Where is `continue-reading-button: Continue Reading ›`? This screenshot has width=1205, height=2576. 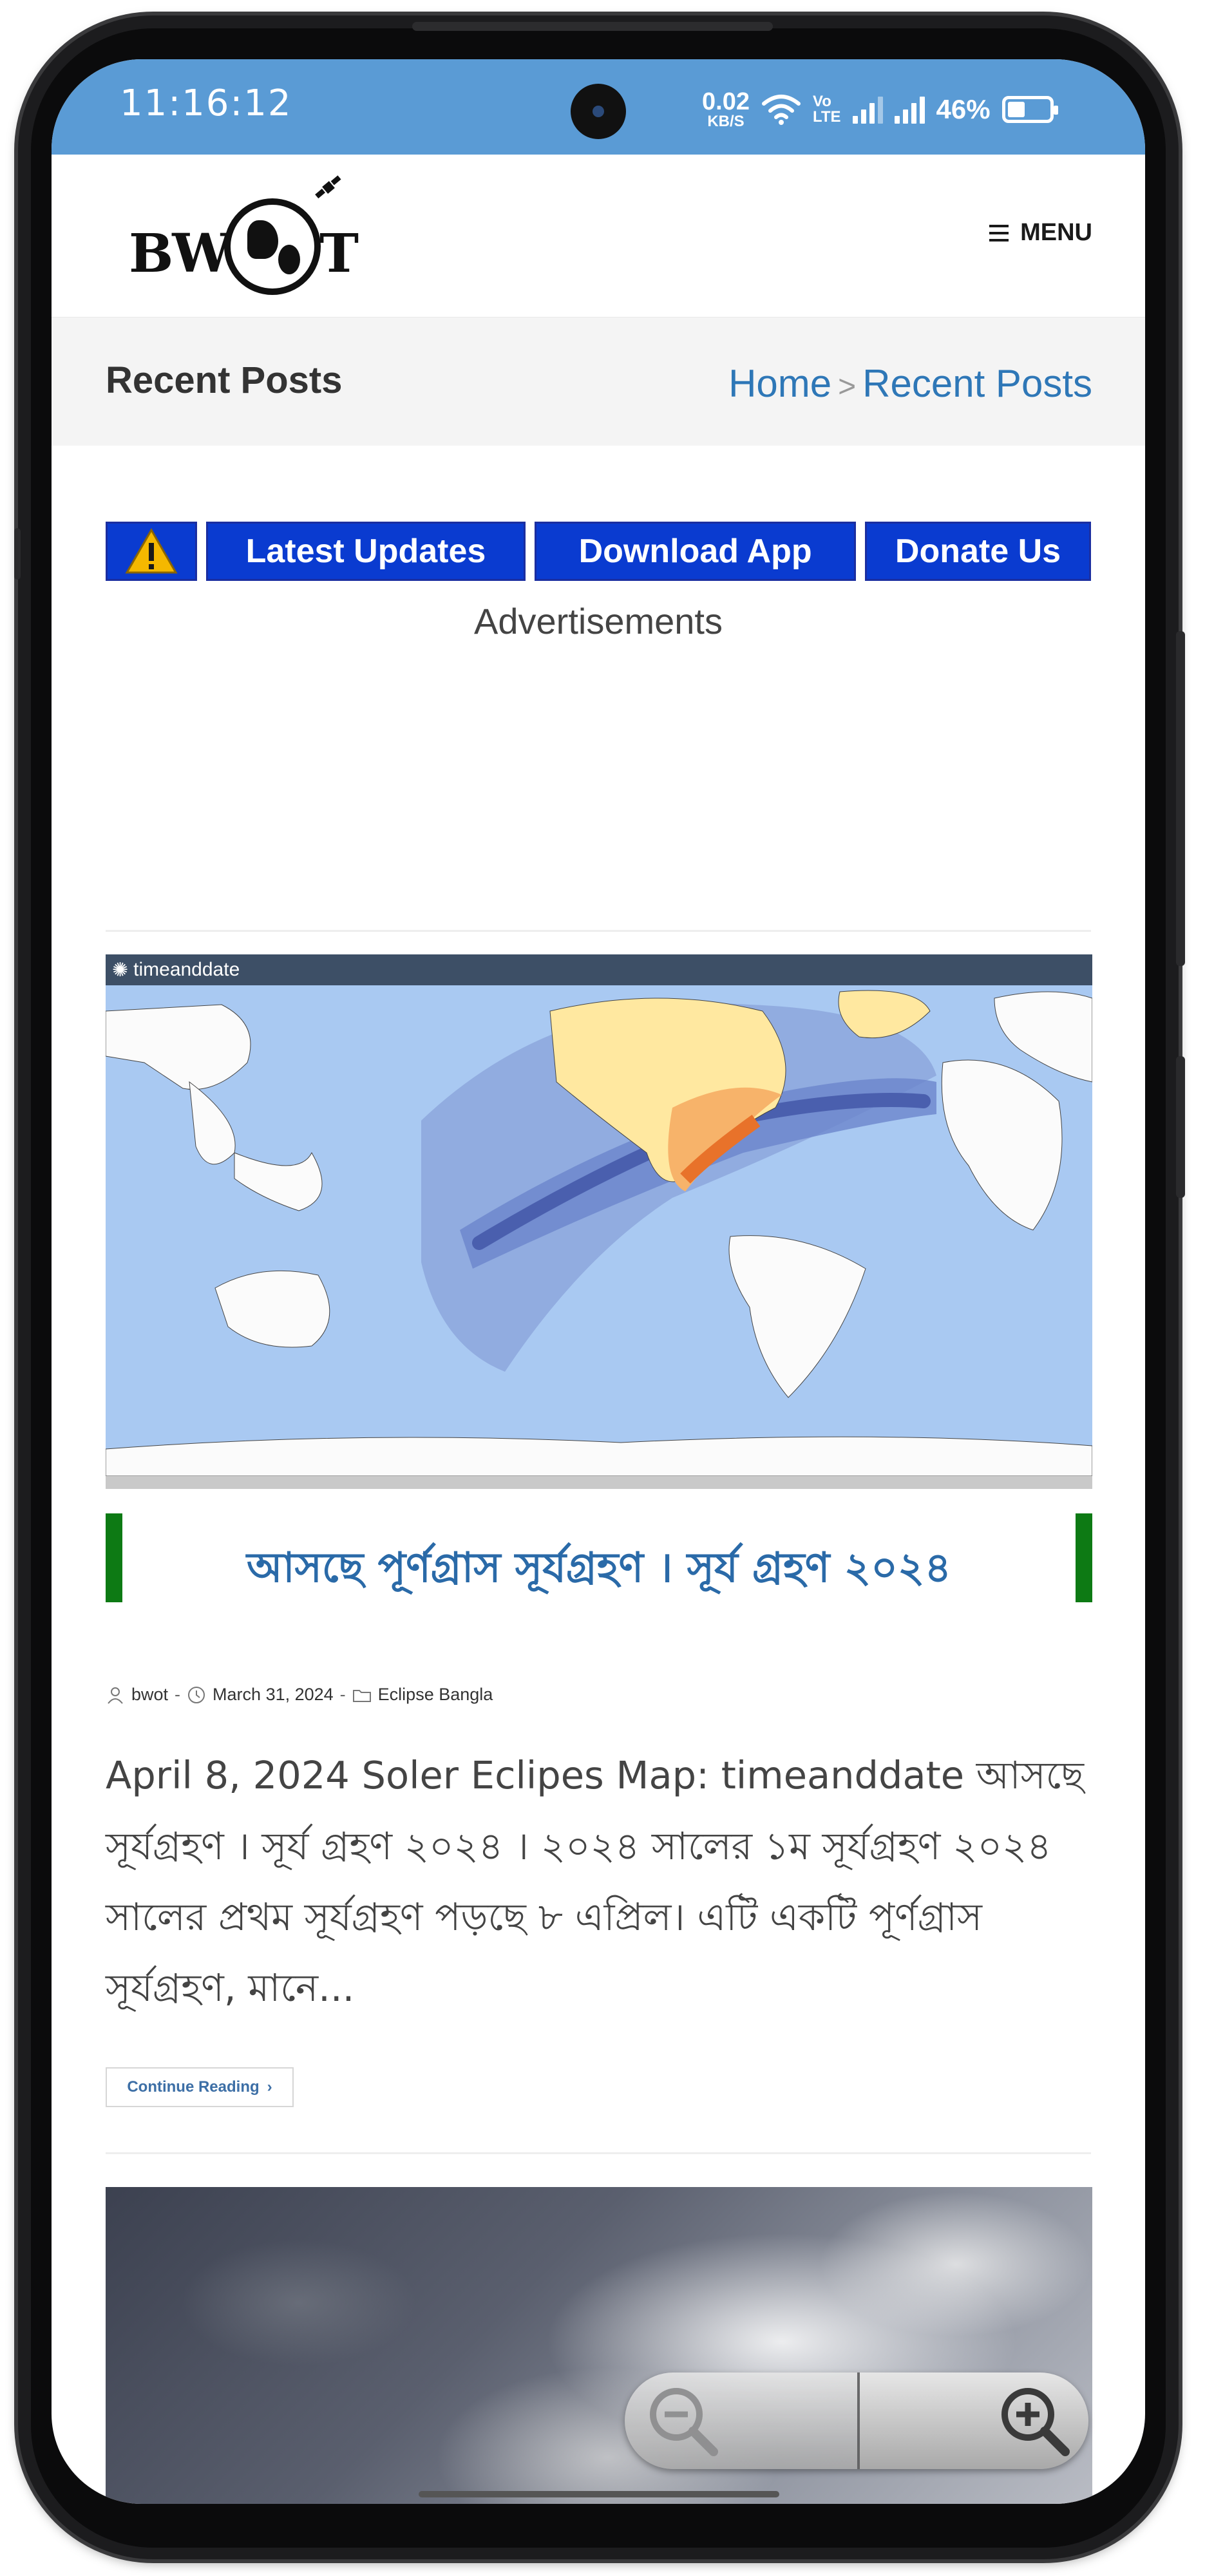
continue-reading-button: Continue Reading › is located at coordinates (200, 2087).